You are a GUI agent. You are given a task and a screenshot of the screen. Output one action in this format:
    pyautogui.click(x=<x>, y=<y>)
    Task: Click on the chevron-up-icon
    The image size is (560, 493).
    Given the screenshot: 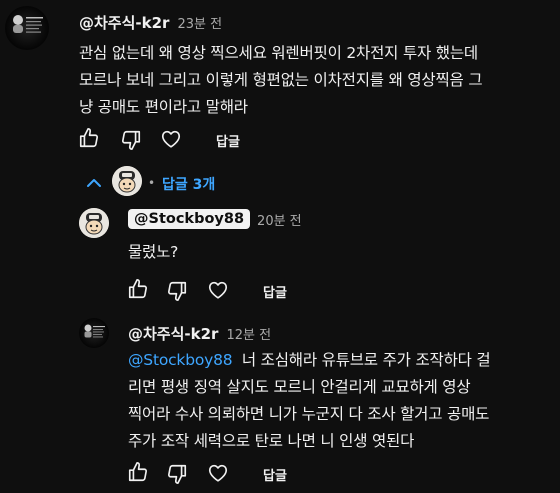 What is the action you would take?
    pyautogui.click(x=94, y=183)
    